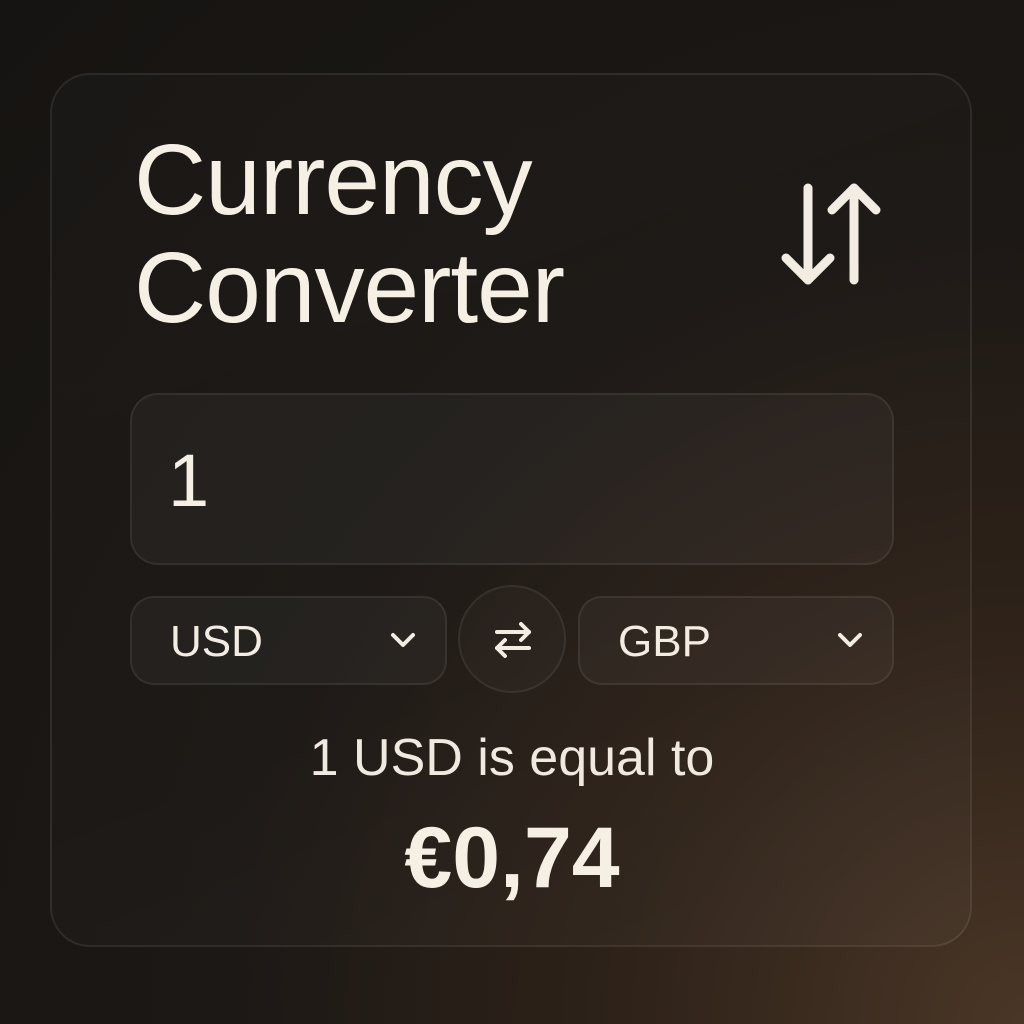 Image resolution: width=1024 pixels, height=1024 pixels. I want to click on amount-field, so click(512, 479).